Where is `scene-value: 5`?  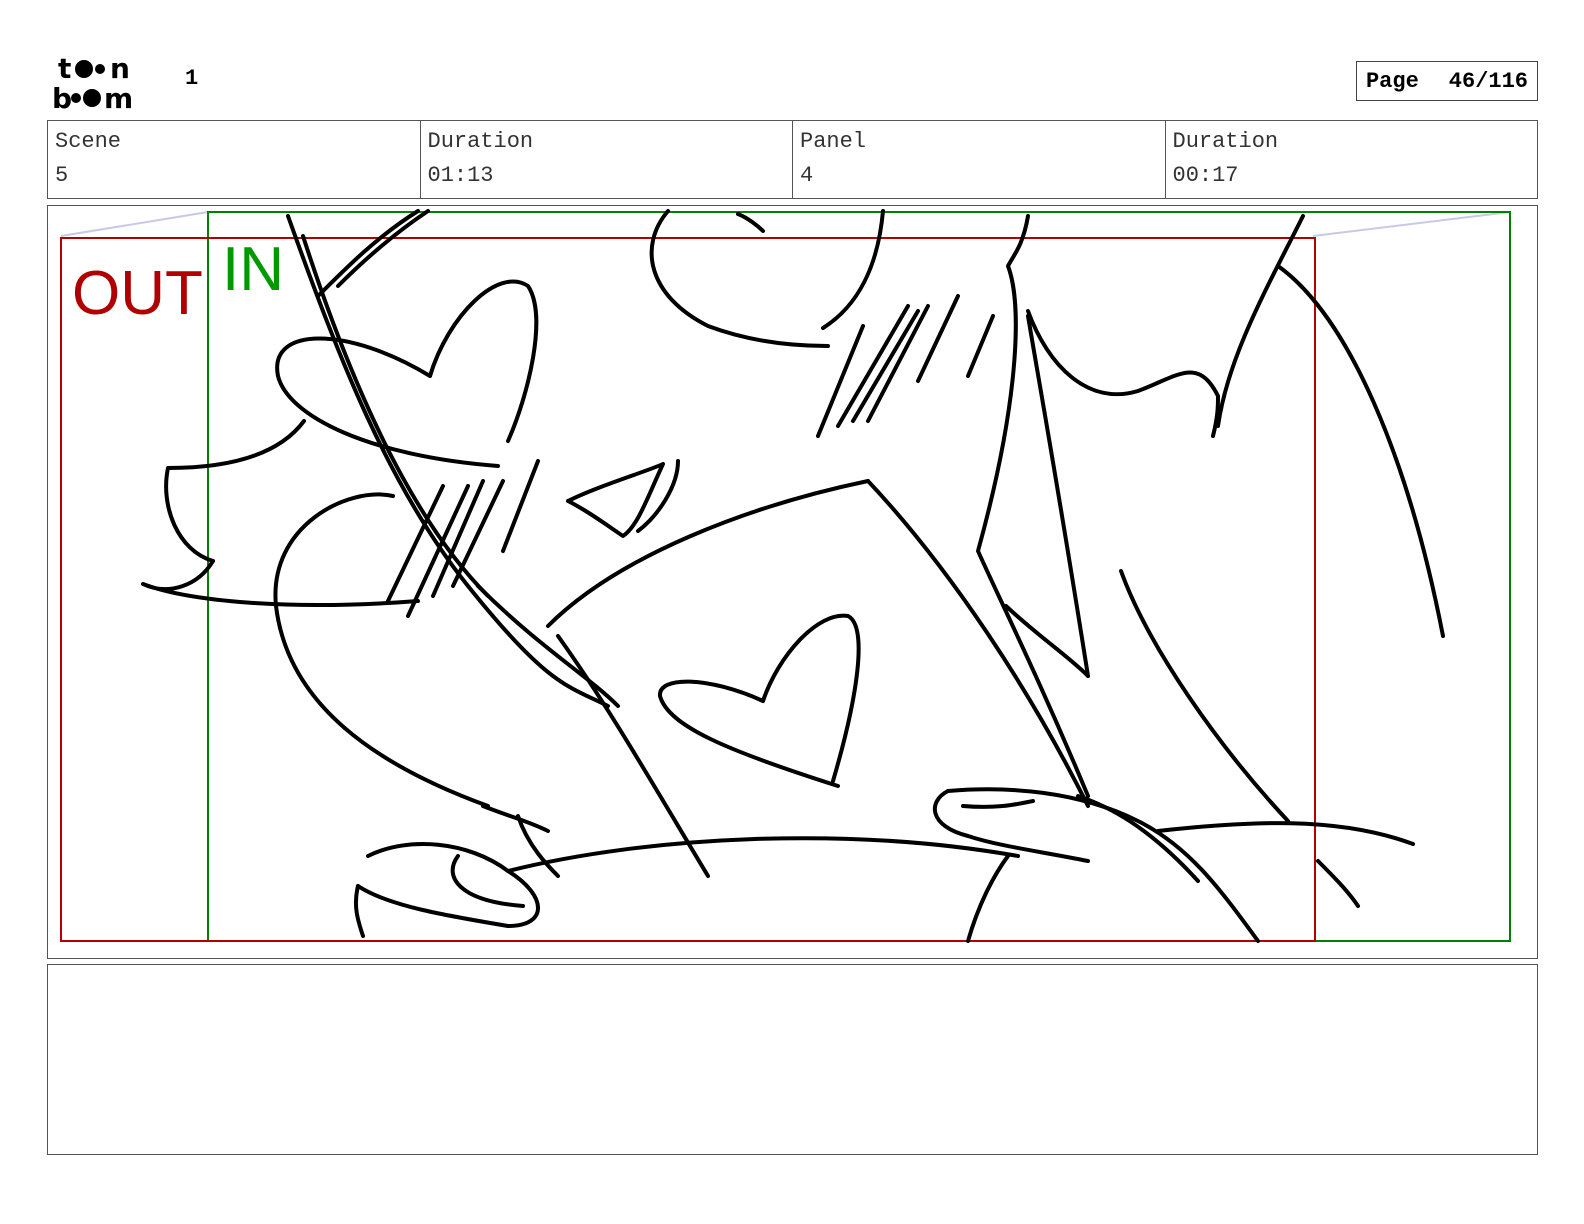 scene-value: 5 is located at coordinates (62, 175).